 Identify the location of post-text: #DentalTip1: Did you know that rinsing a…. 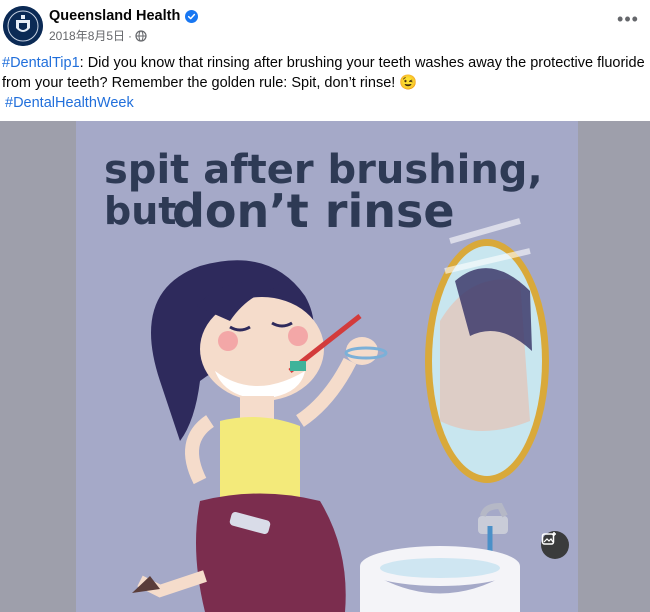
(324, 73).